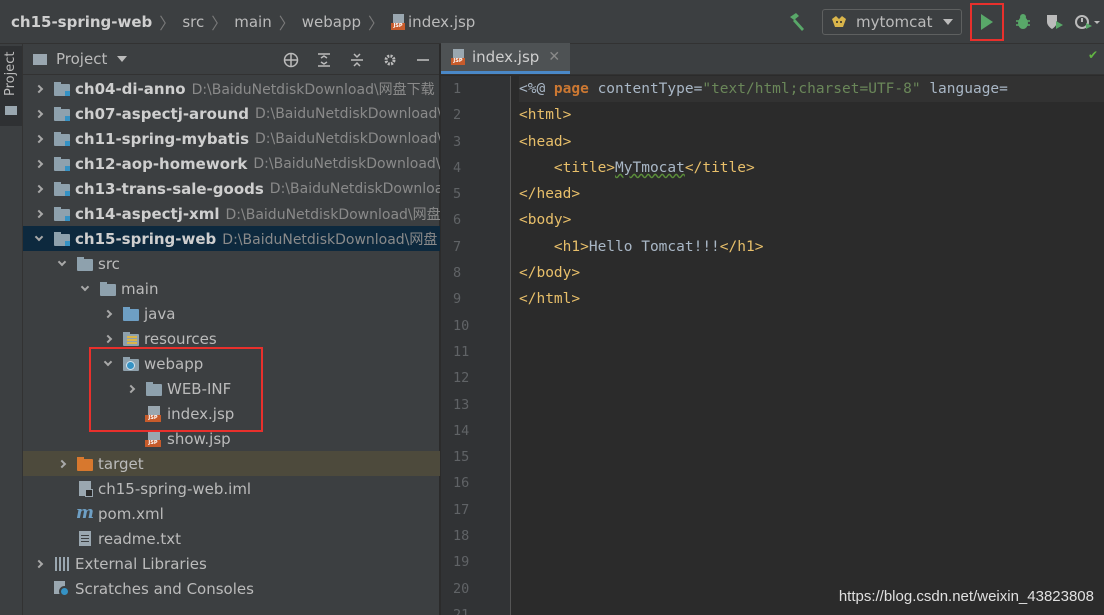  I want to click on collapse-all-icon, so click(356, 59).